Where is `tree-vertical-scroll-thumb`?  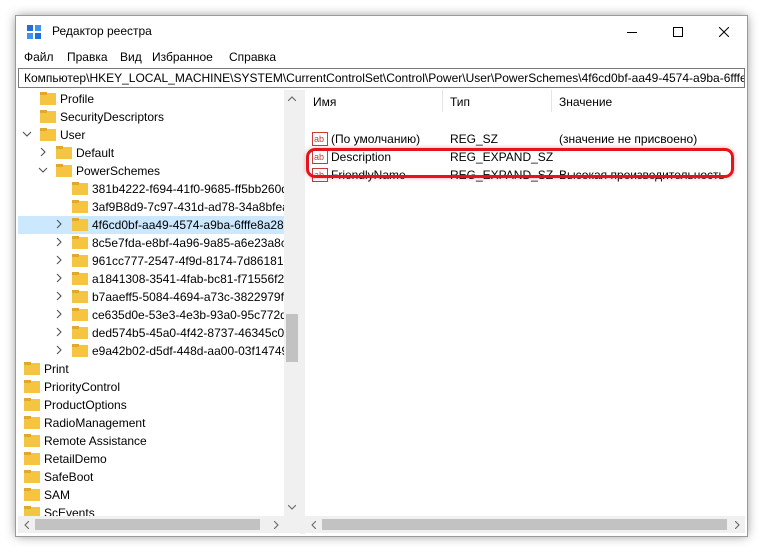
tree-vertical-scroll-thumb is located at coordinates (292, 338).